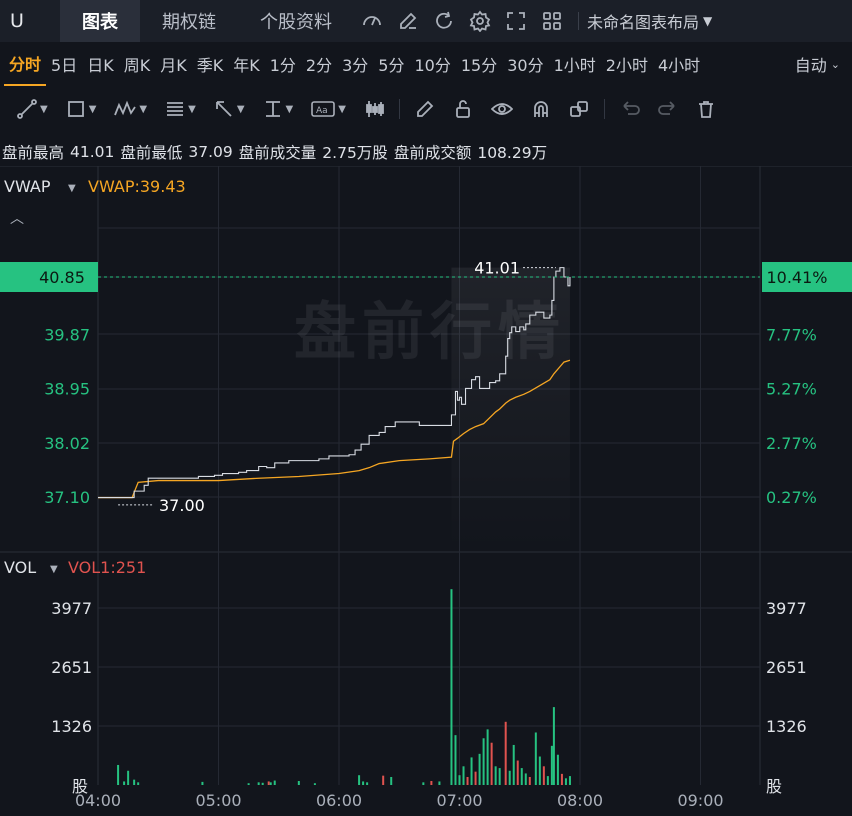 Image resolution: width=852 pixels, height=816 pixels. I want to click on period-monthly: 月K, so click(173, 64).